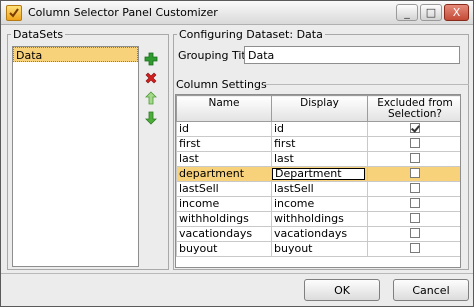 The height and width of the screenshot is (307, 474). I want to click on window-title: Column Selector Panel Customizer, so click(123, 12).